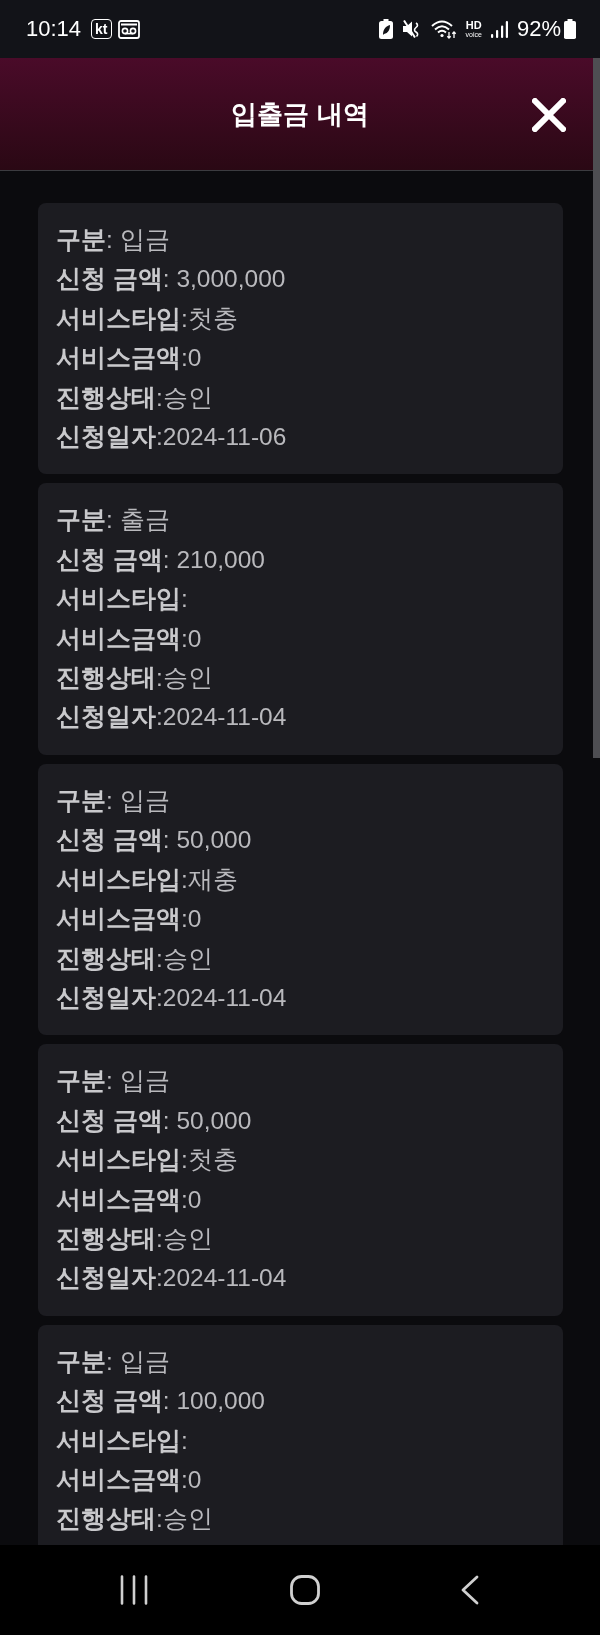 The image size is (600, 1635). Describe the element at coordinates (385, 29) in the screenshot. I see `battery-leaf-icon` at that location.